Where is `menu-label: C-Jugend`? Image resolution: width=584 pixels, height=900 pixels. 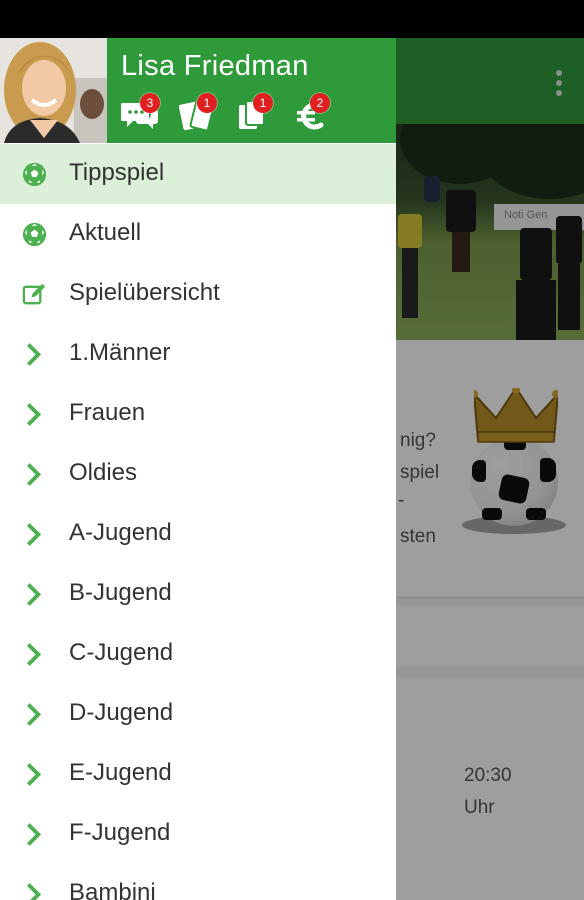
menu-label: C-Jugend is located at coordinates (121, 652).